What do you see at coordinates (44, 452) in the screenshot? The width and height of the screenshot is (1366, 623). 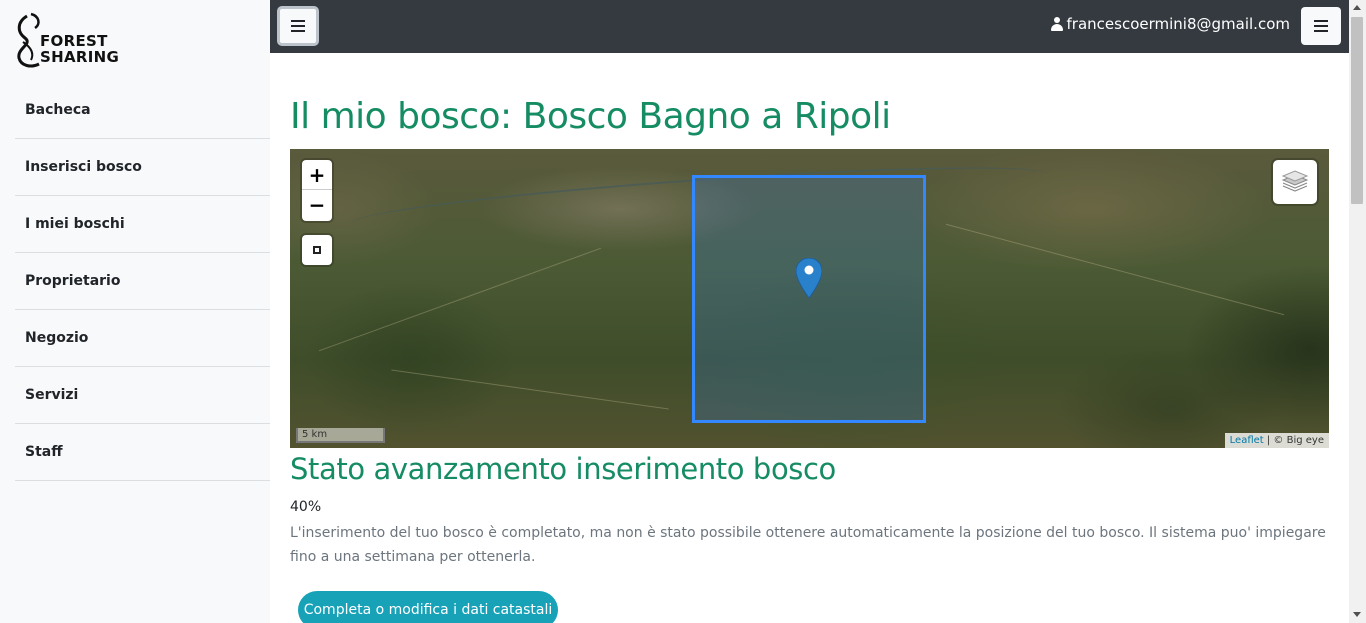 I see `sidebar-item-label: Staff` at bounding box center [44, 452].